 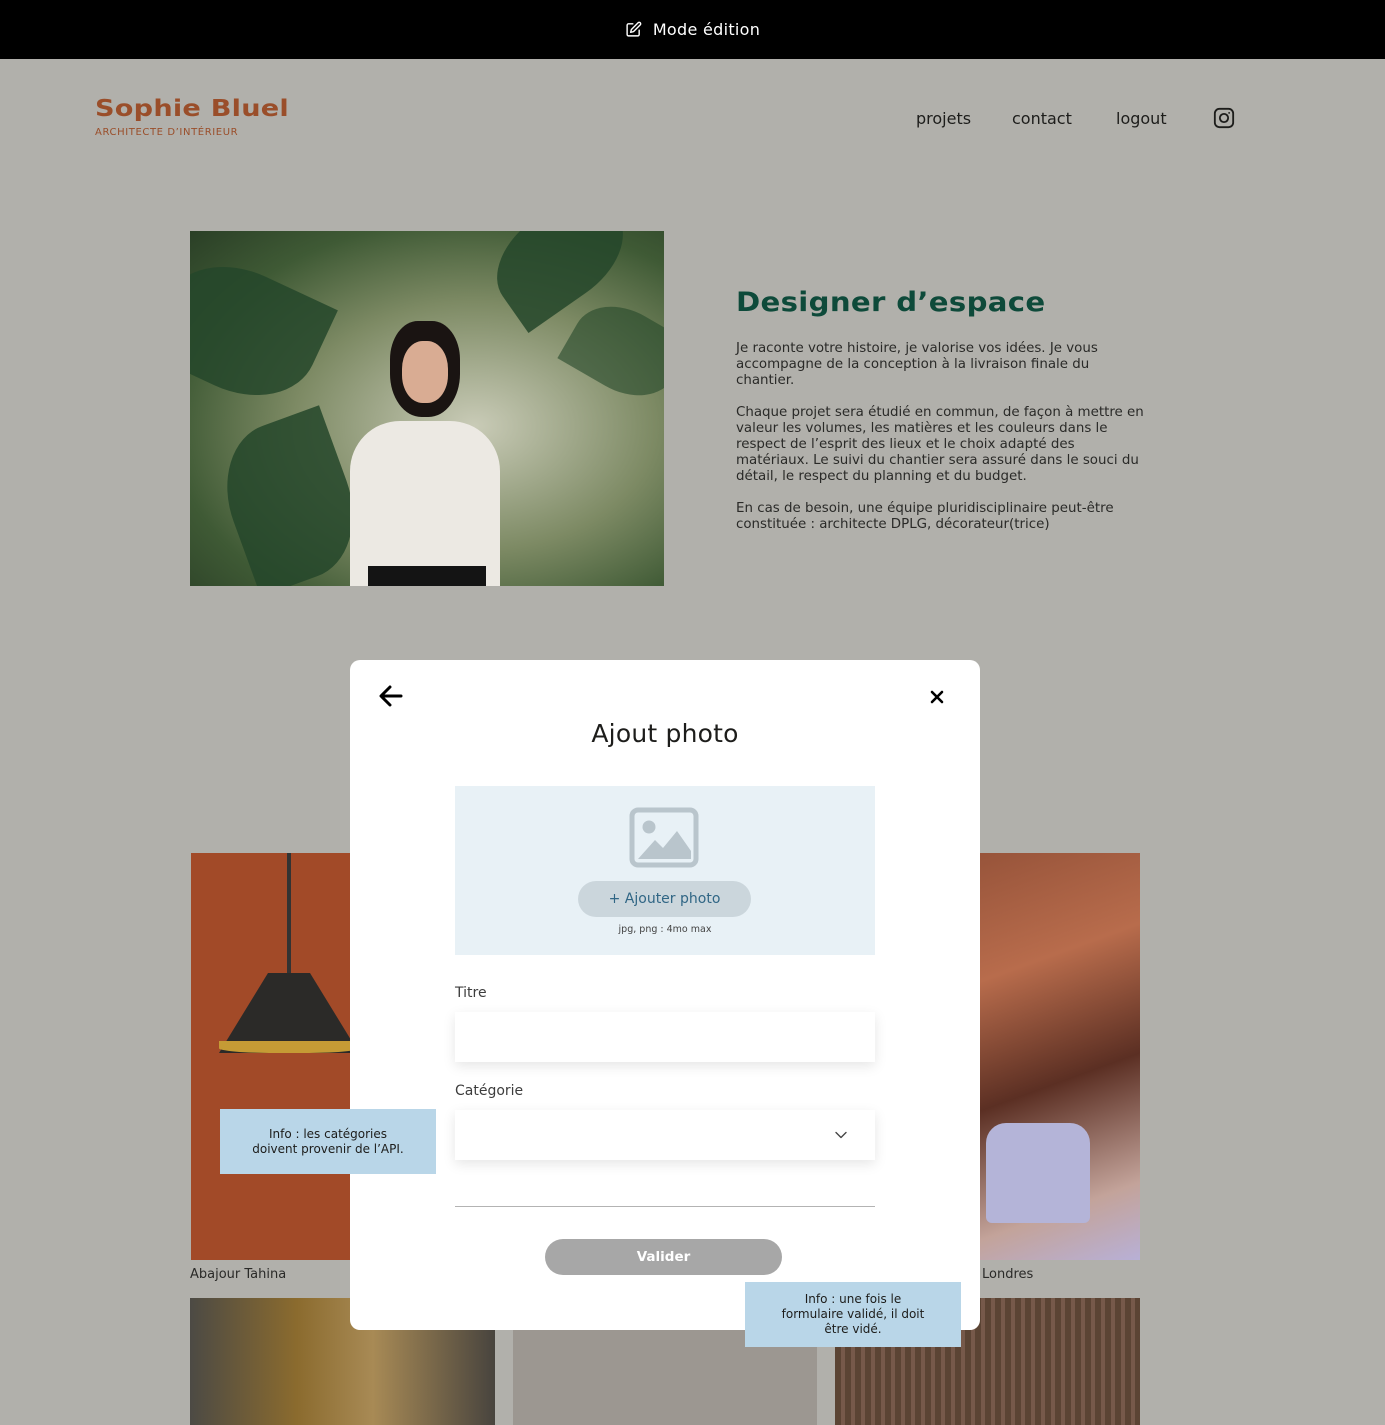 What do you see at coordinates (1008, 1274) in the screenshot?
I see `gallery-caption: Londres` at bounding box center [1008, 1274].